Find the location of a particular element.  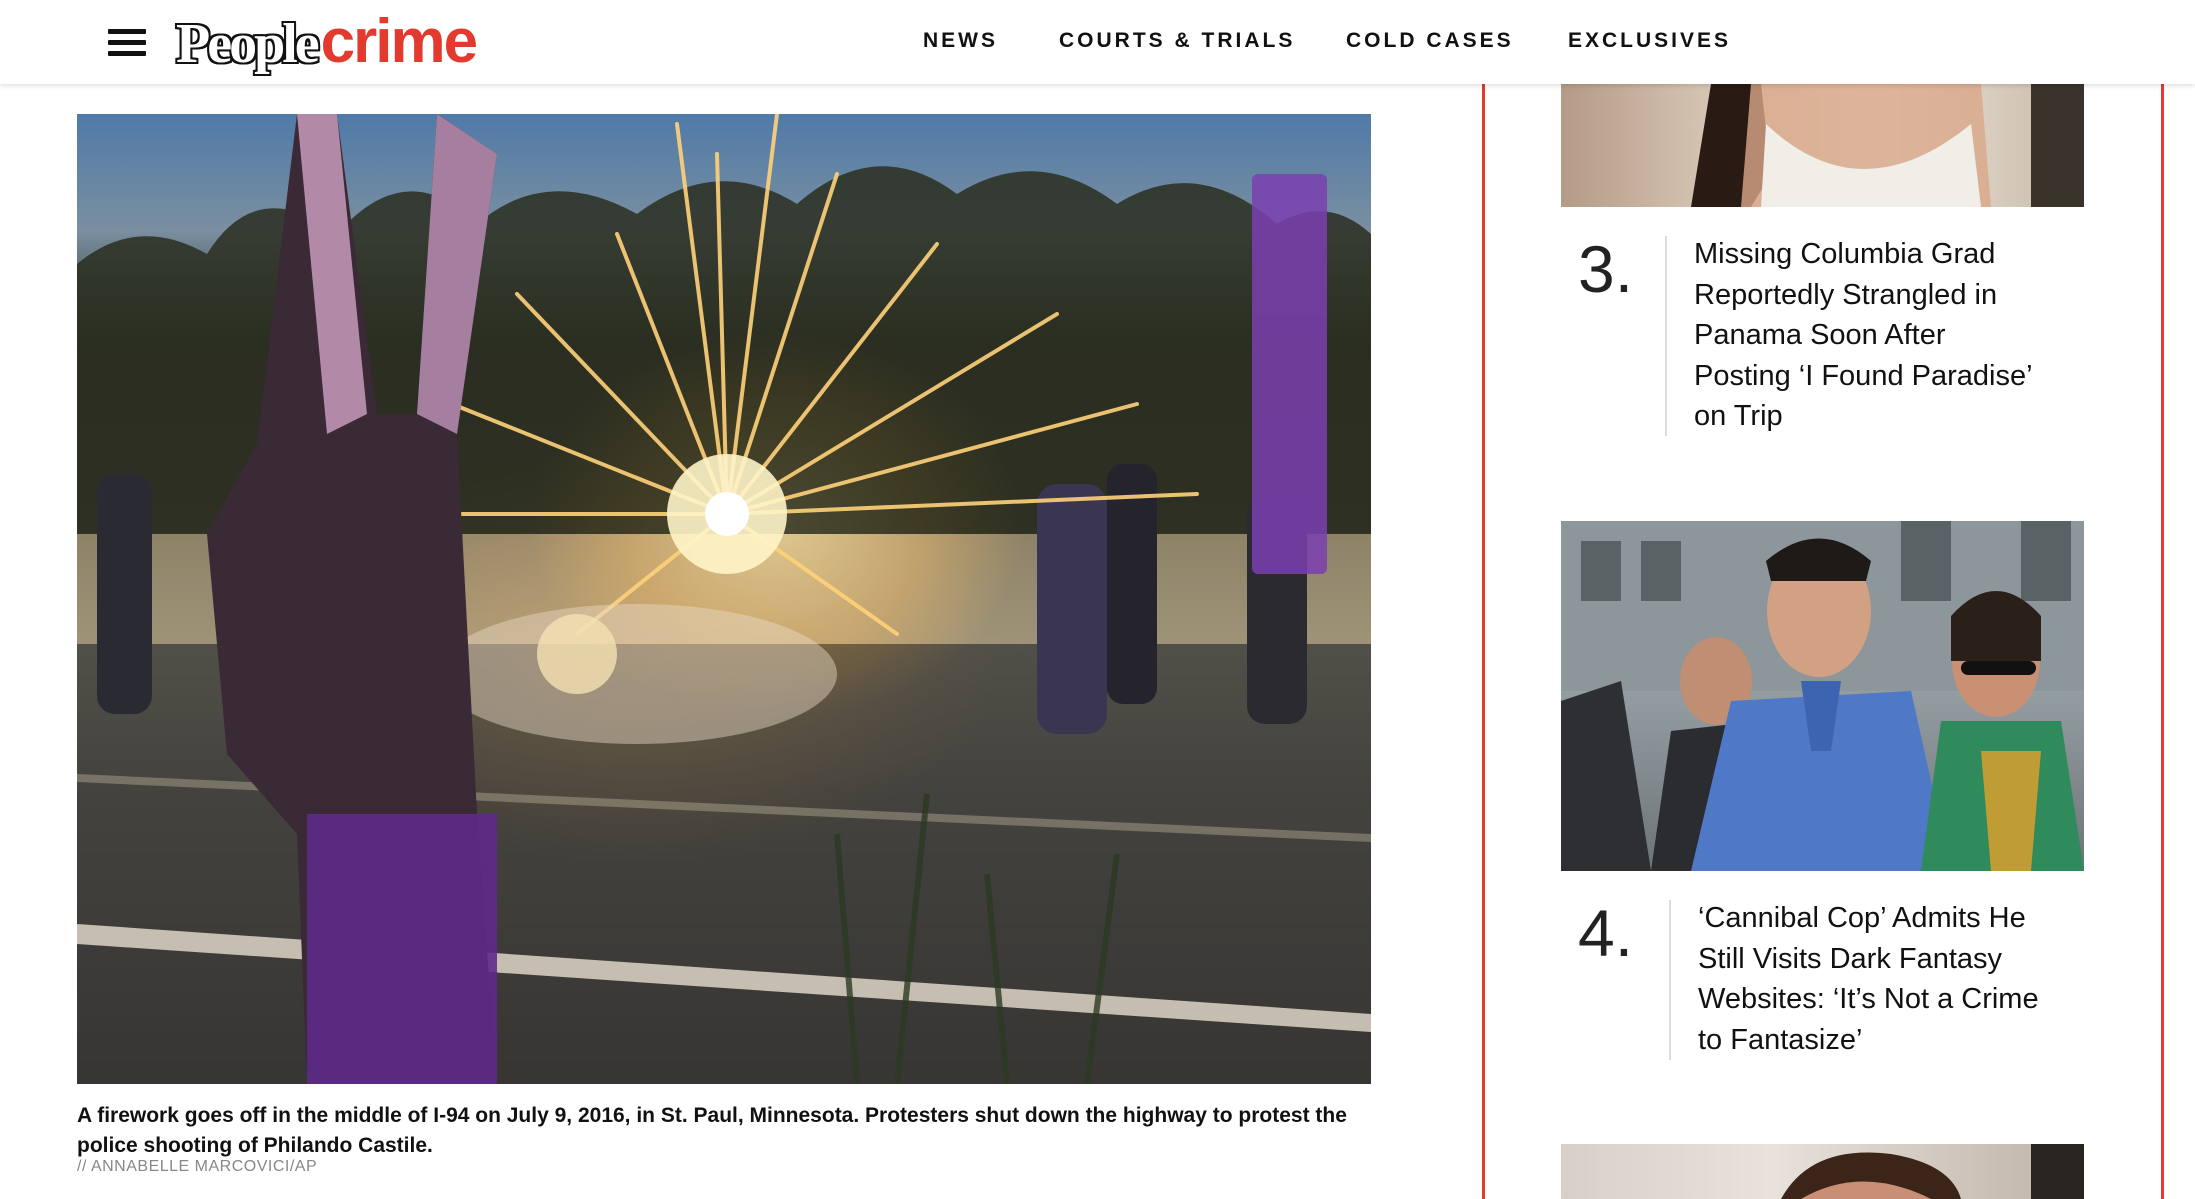

photo-credit: // ANNABELLE MARCOVICI/AP is located at coordinates (197, 1166).